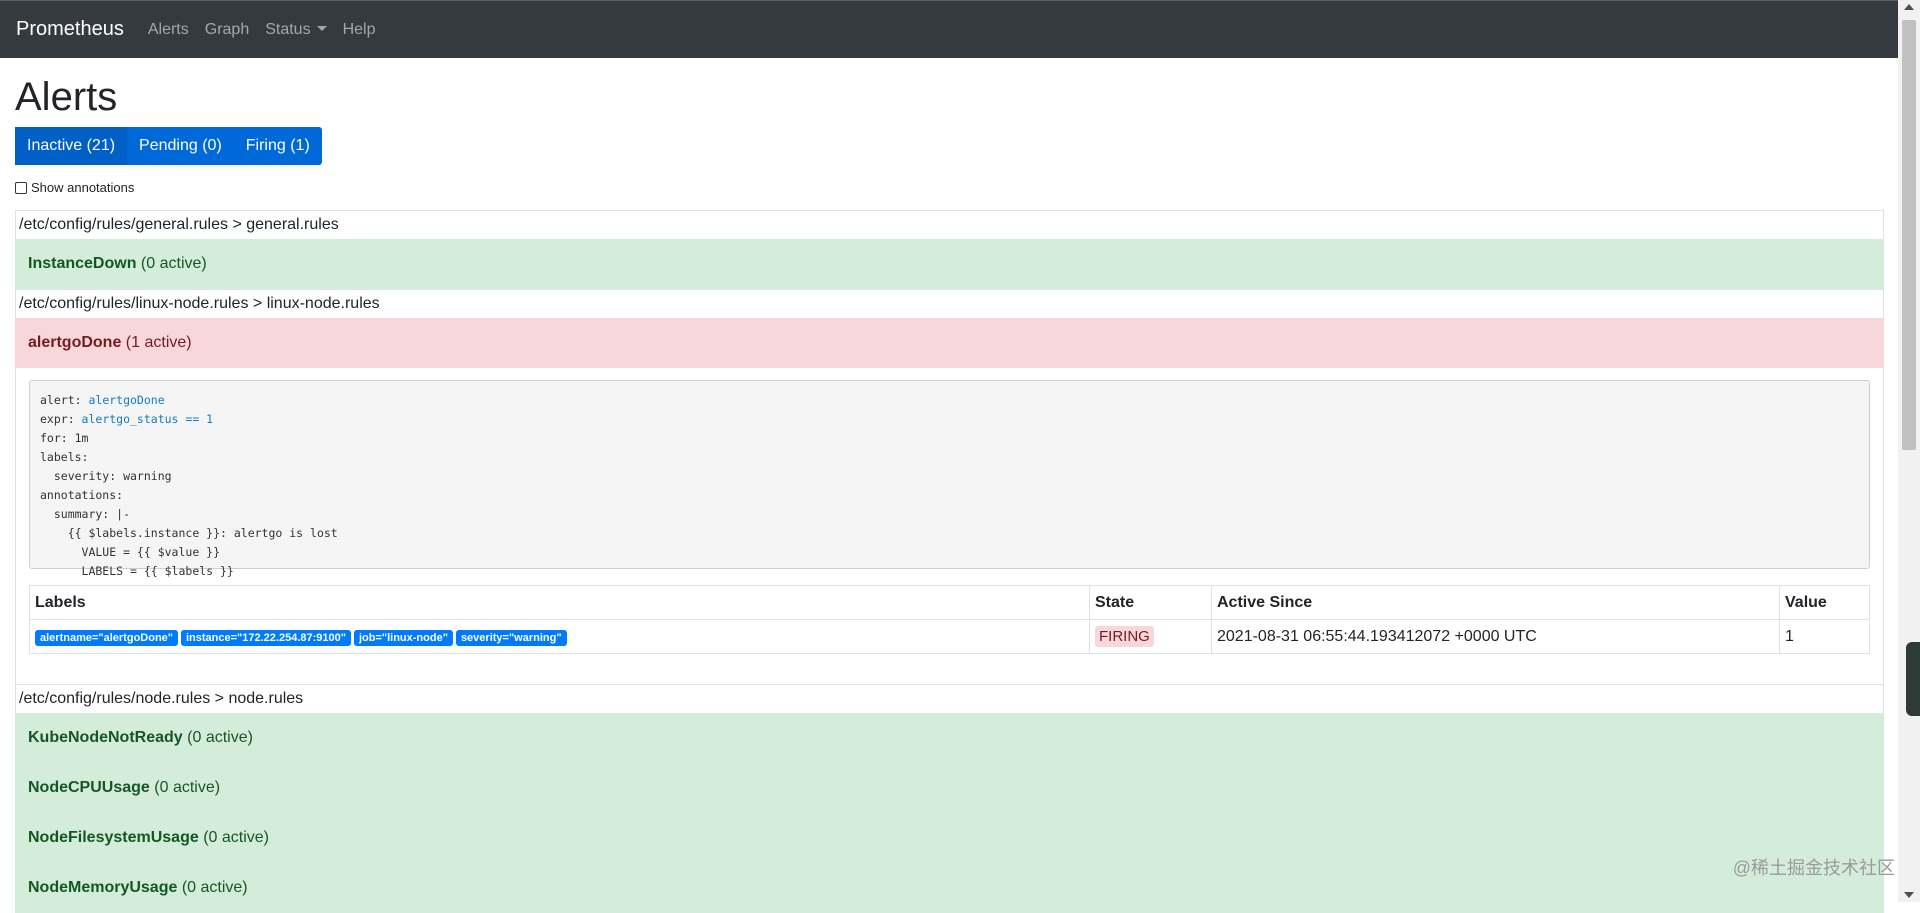 This screenshot has height=913, width=1920. I want to click on watermark: @稀土掘金技术社区, so click(1813, 868).